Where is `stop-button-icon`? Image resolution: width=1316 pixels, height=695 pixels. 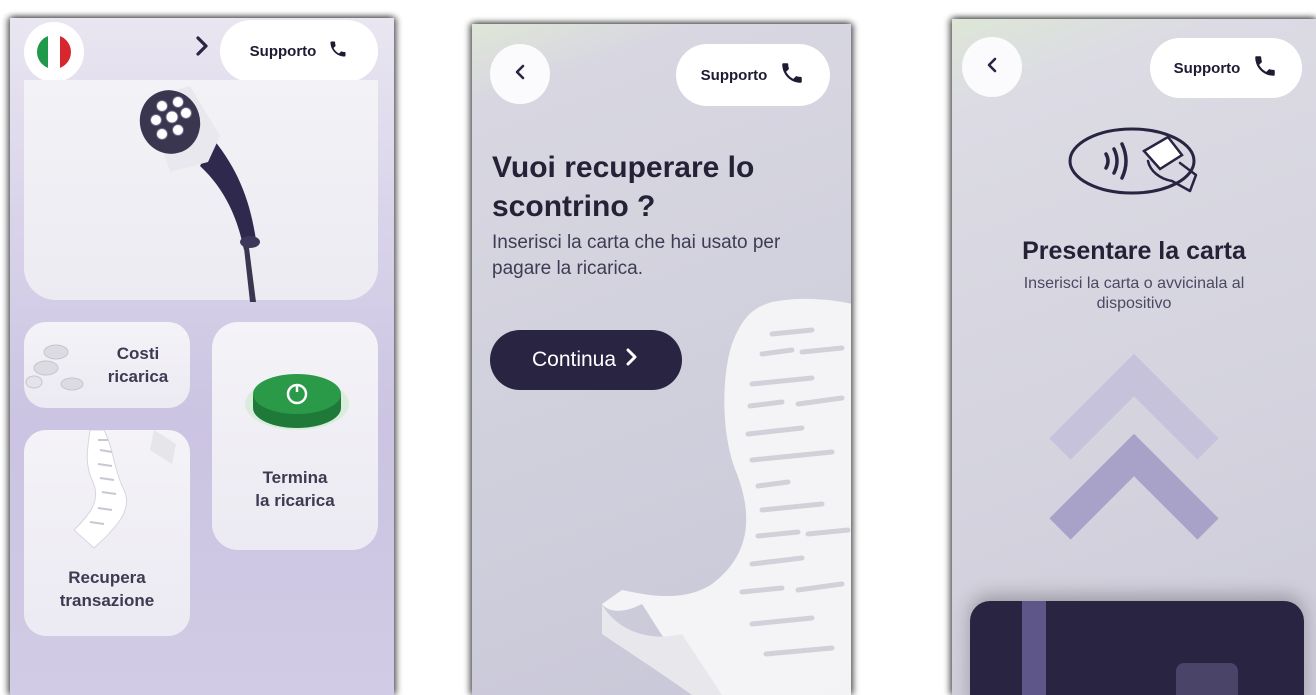
stop-button-icon is located at coordinates (297, 402).